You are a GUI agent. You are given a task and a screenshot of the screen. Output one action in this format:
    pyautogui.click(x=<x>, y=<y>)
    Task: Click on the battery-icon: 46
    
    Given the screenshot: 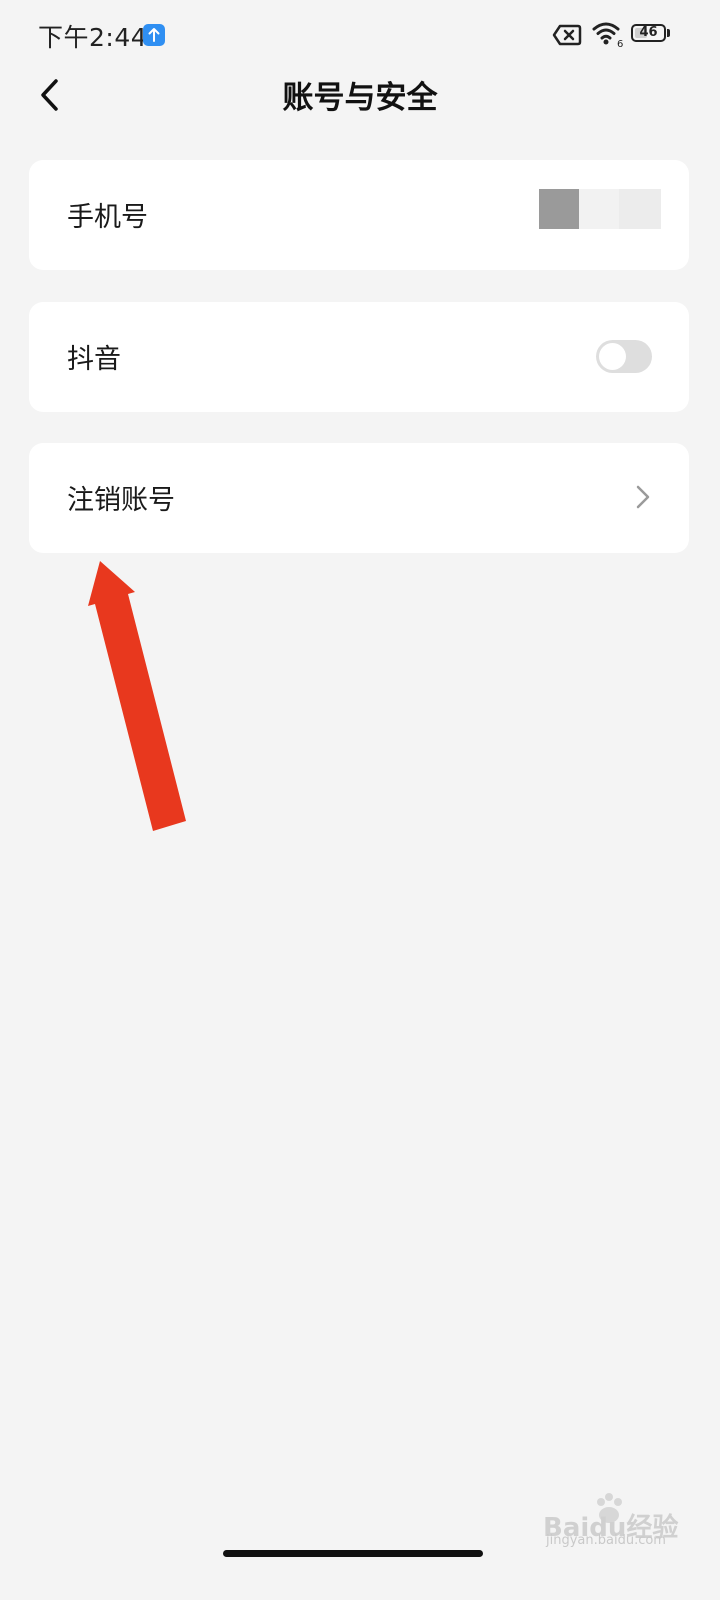 What is the action you would take?
    pyautogui.click(x=651, y=34)
    